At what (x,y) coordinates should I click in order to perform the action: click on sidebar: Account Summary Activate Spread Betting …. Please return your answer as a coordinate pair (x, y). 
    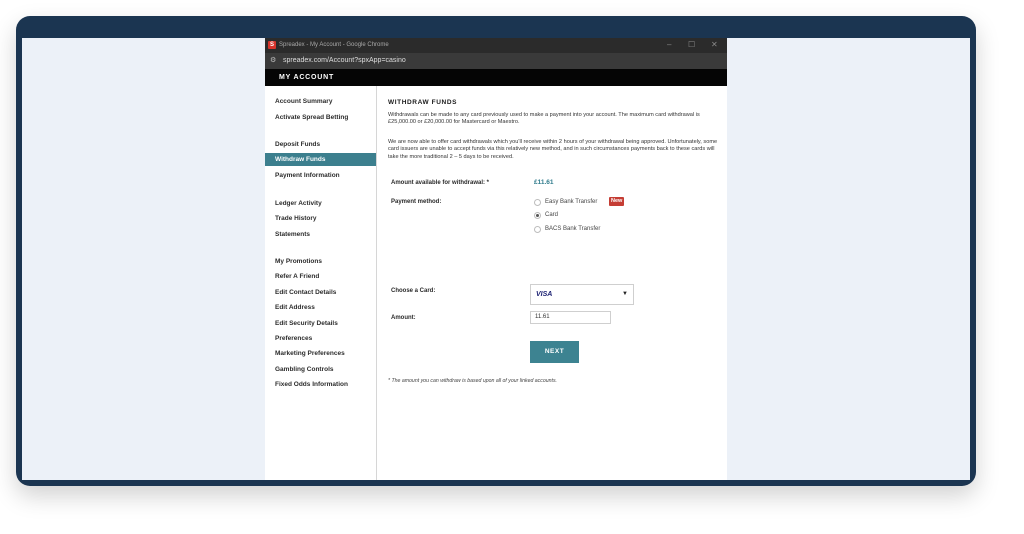
    Looking at the image, I should click on (321, 283).